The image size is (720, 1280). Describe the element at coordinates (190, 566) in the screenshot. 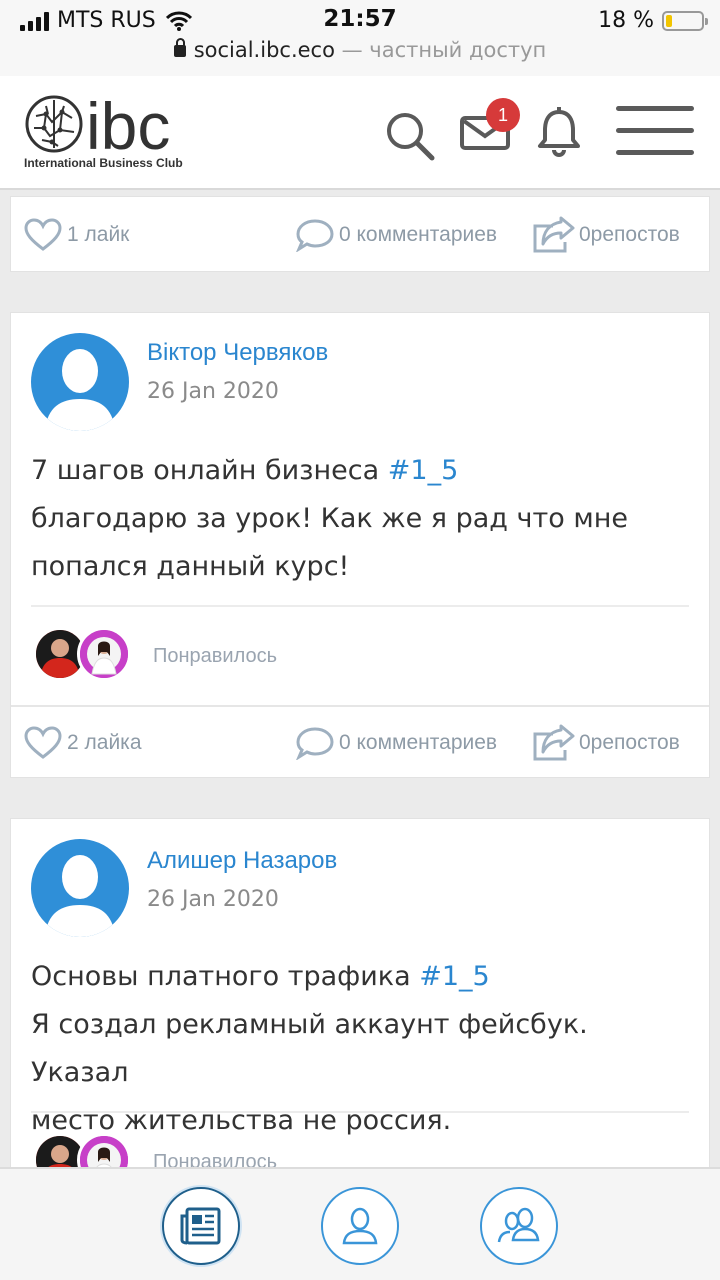

I see `post-line: попался данный курс!` at that location.